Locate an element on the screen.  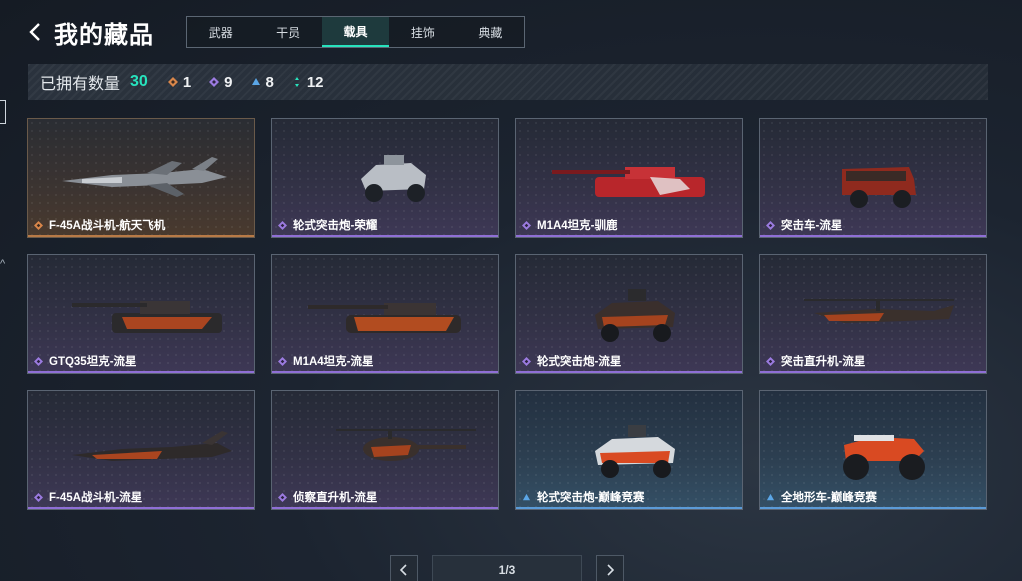
card-title: 轮式突击炮-荣耀 is located at coordinates (327, 225).